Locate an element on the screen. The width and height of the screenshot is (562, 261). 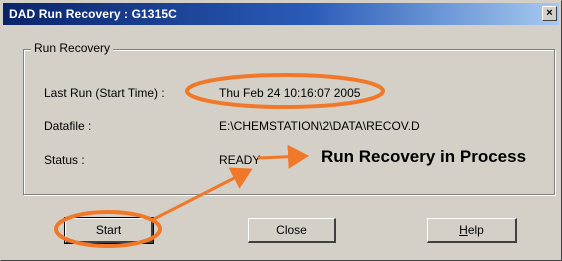
close-icon: × is located at coordinates (549, 13).